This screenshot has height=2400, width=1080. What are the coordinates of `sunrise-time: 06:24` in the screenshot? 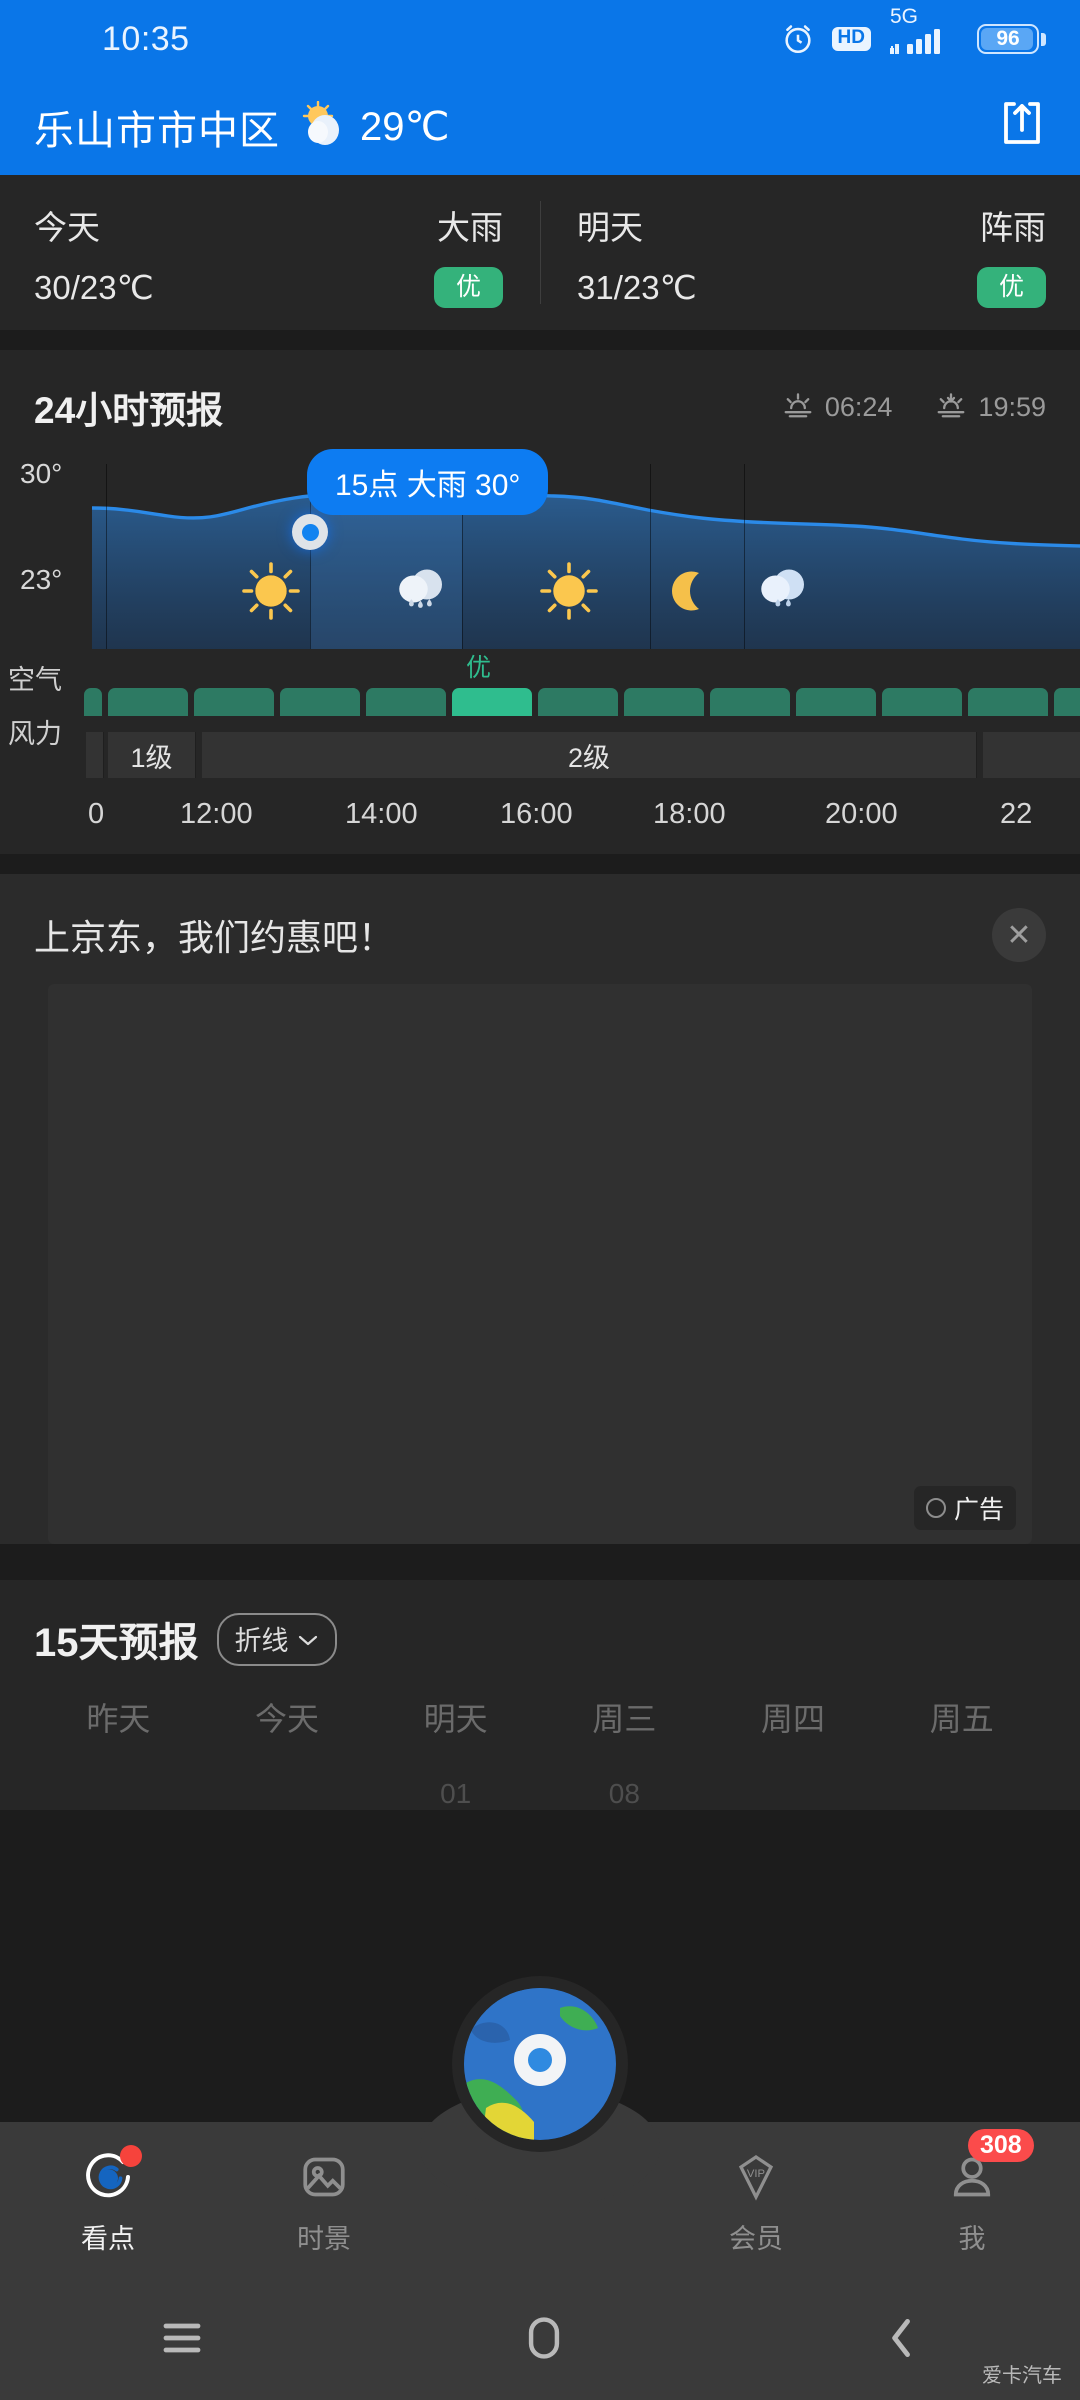 It's located at (858, 406).